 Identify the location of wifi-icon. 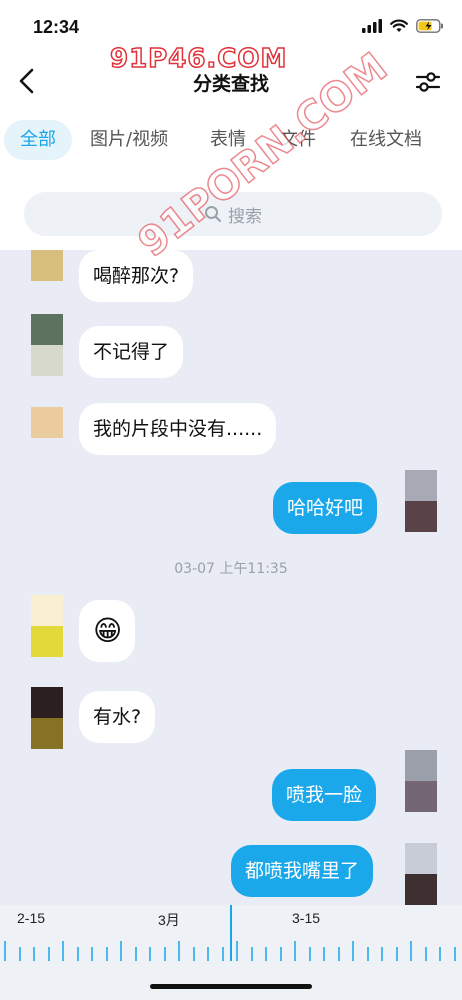
(399, 25).